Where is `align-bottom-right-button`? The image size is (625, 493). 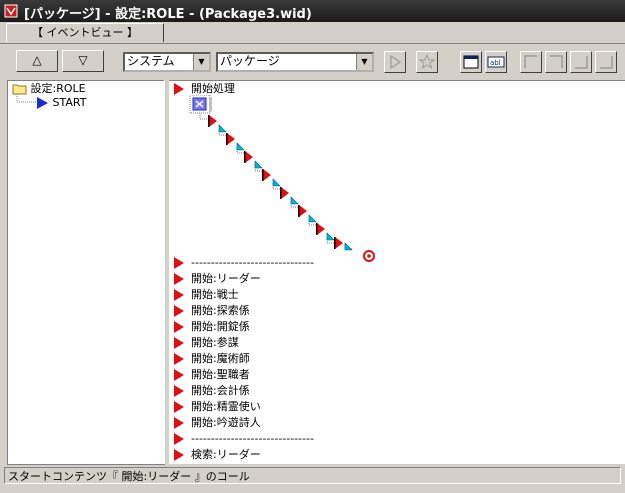
align-bottom-right-button is located at coordinates (606, 62).